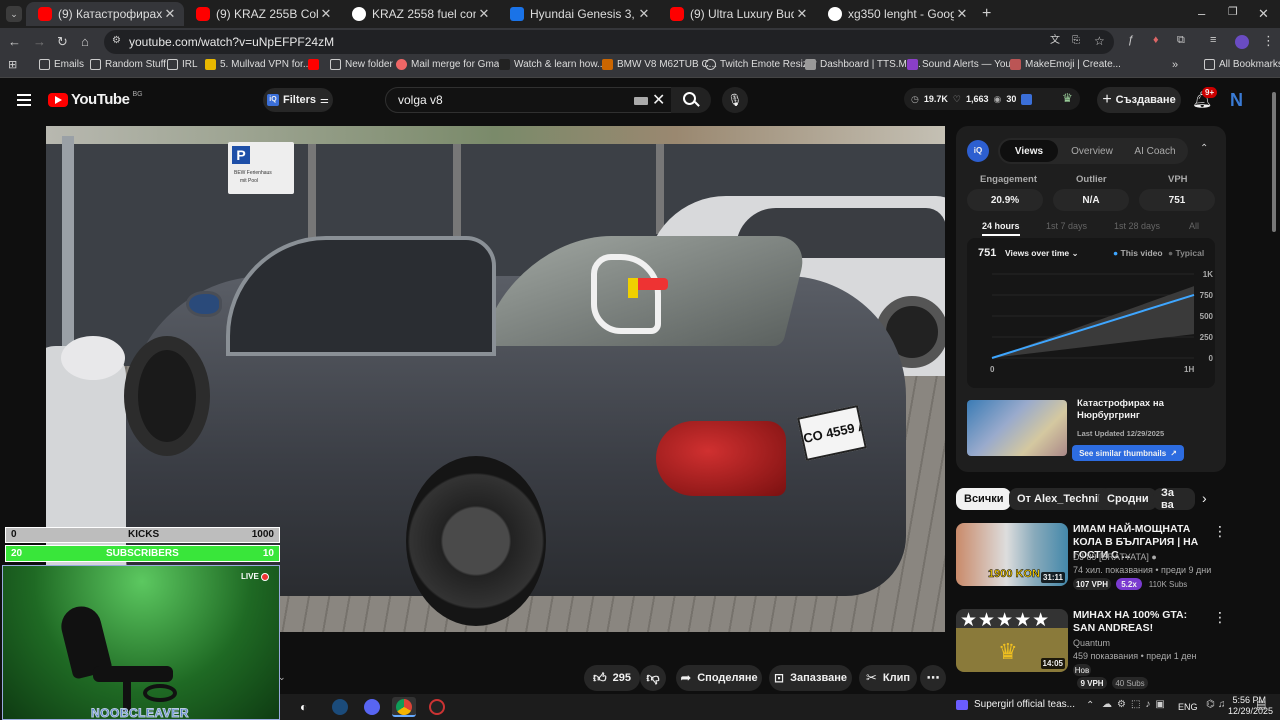 This screenshot has width=1280, height=720. Describe the element at coordinates (1012, 640) in the screenshot. I see `video-thumbnail: ★★★★★ ♛ 14:05` at that location.